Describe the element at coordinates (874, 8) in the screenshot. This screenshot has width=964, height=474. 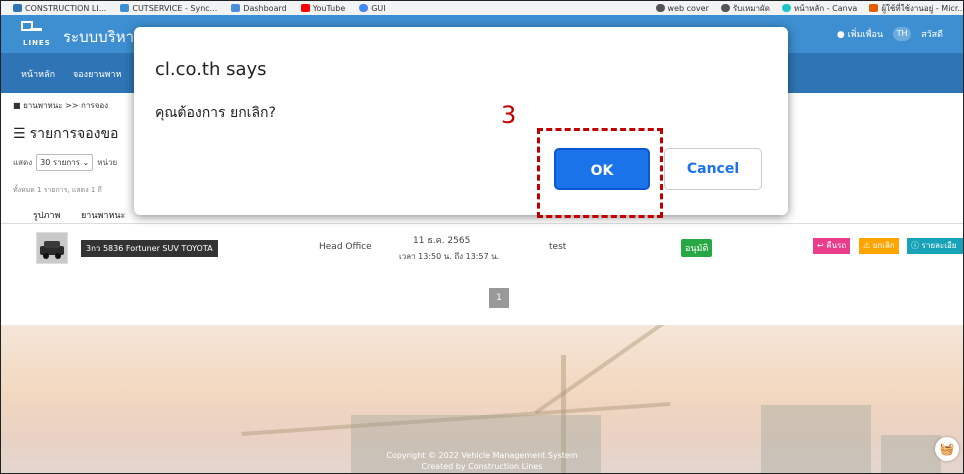
I see `office-icon` at that location.